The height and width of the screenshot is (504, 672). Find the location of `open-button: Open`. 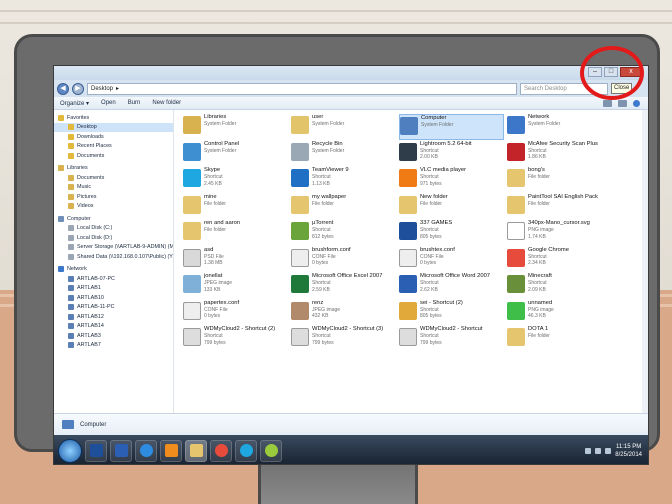

open-button: Open is located at coordinates (108, 103).